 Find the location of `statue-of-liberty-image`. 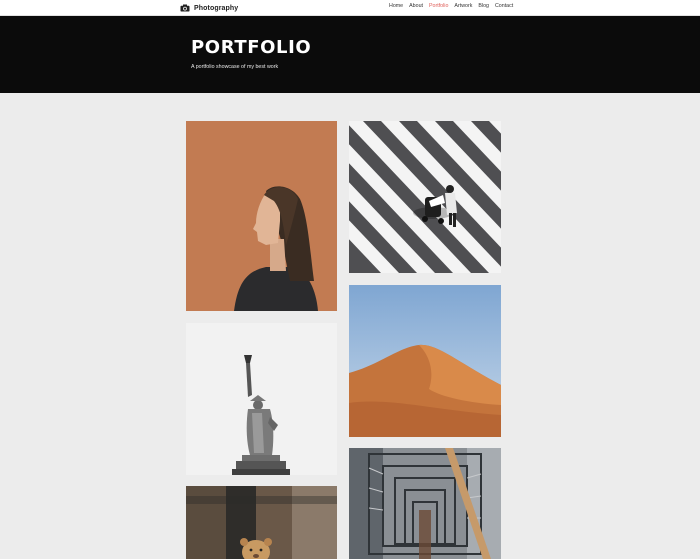

statue-of-liberty-image is located at coordinates (261, 399).